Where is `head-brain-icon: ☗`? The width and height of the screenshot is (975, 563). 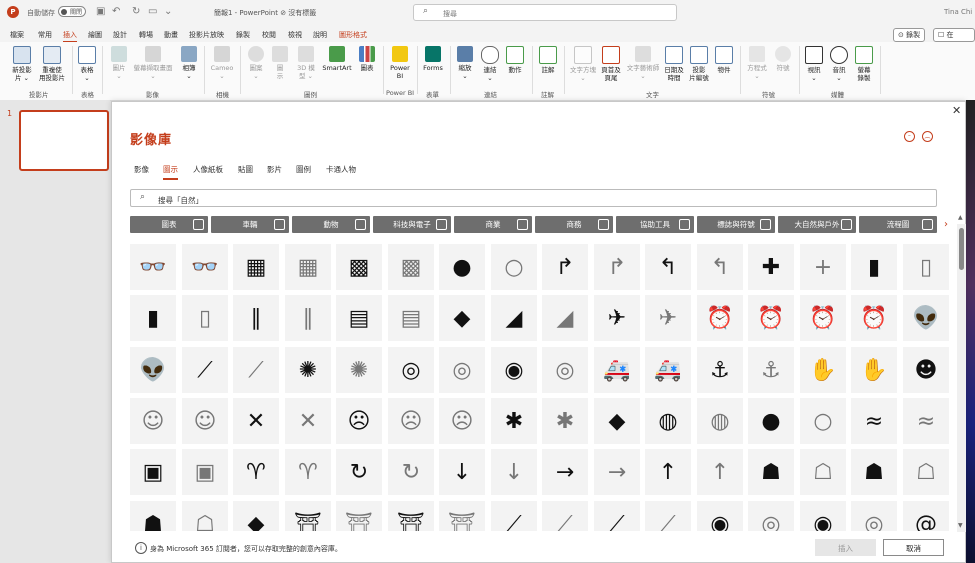
head-brain-icon: ☗ is located at coordinates (771, 472).